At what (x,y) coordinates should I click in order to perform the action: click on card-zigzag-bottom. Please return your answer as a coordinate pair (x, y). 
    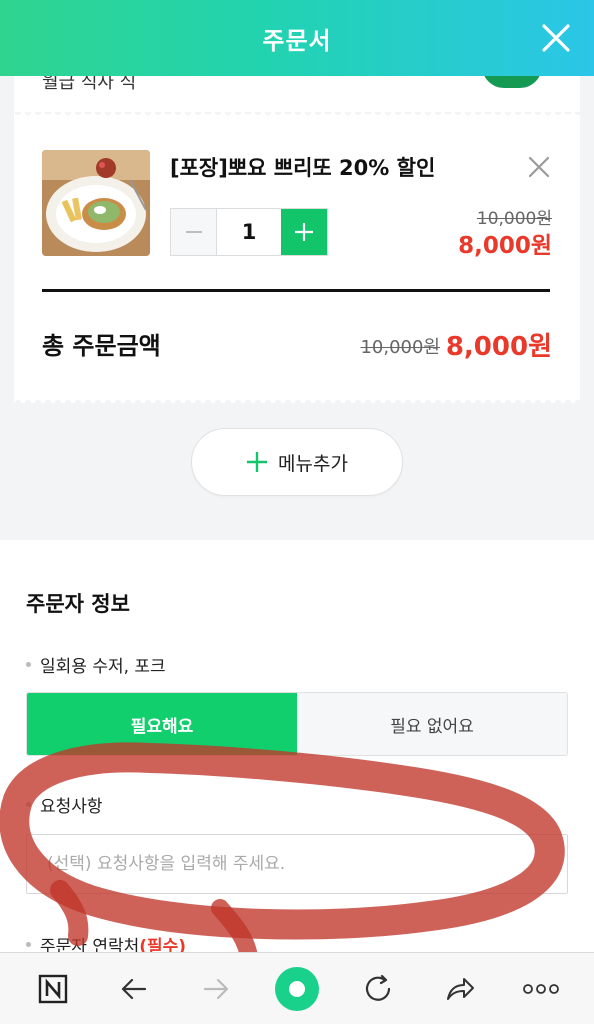
    Looking at the image, I should click on (297, 399).